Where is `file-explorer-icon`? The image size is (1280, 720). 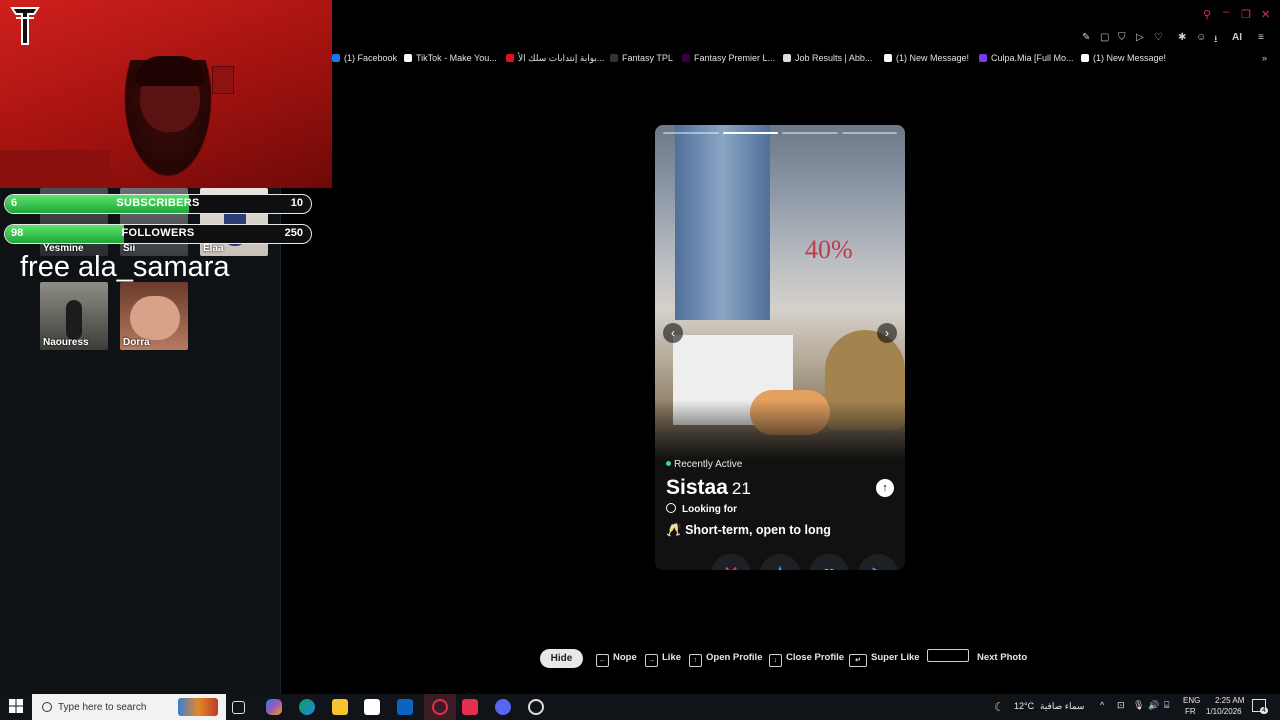 file-explorer-icon is located at coordinates (340, 707).